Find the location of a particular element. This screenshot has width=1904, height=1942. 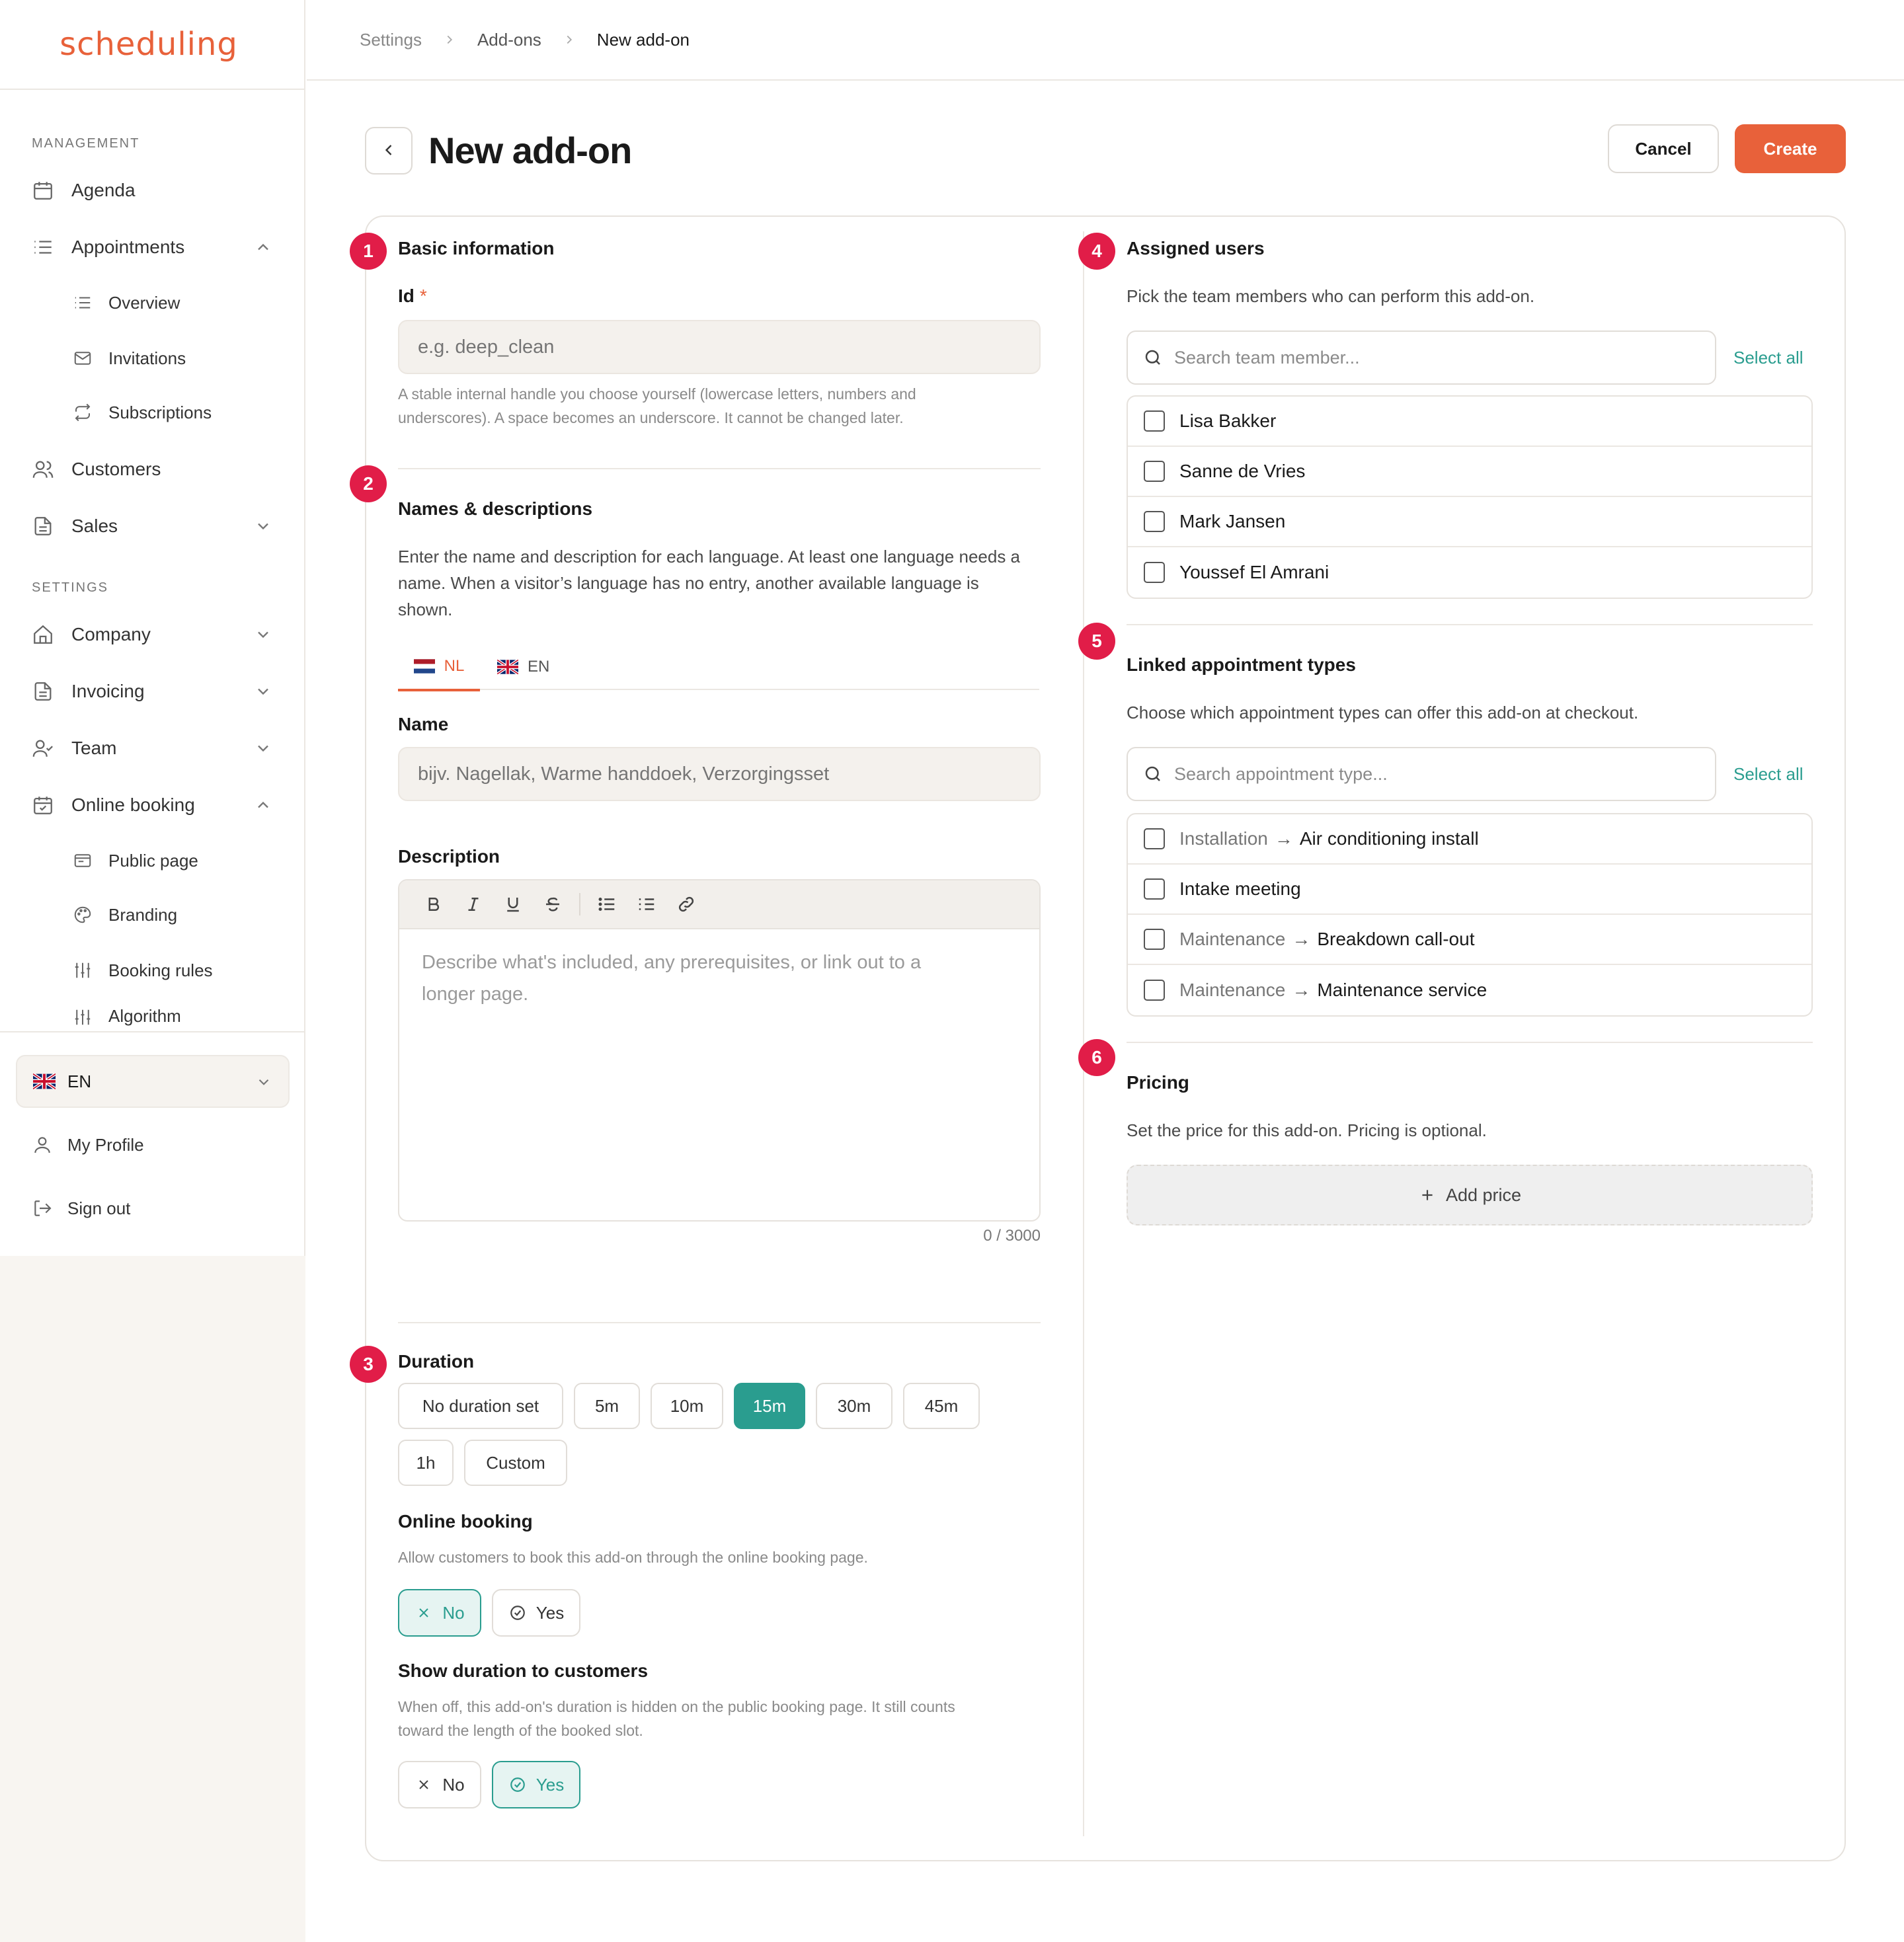

sidebar-item-agenda: Agenda is located at coordinates (156, 190).